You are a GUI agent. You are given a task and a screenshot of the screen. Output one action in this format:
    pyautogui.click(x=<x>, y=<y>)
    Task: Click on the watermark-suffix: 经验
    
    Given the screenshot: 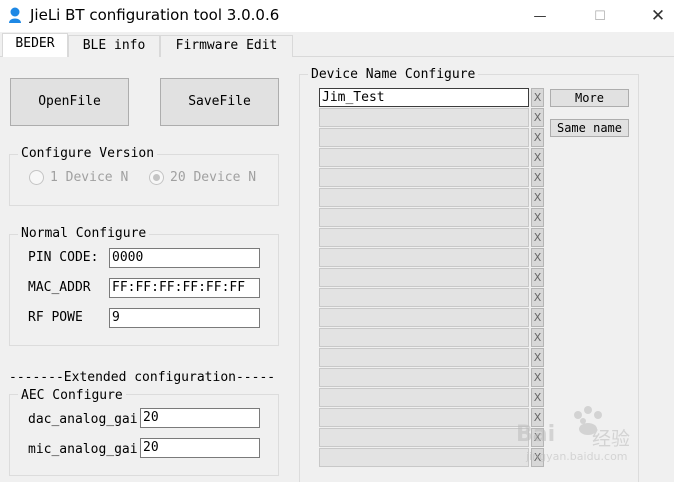 What is the action you would take?
    pyautogui.click(x=611, y=439)
    